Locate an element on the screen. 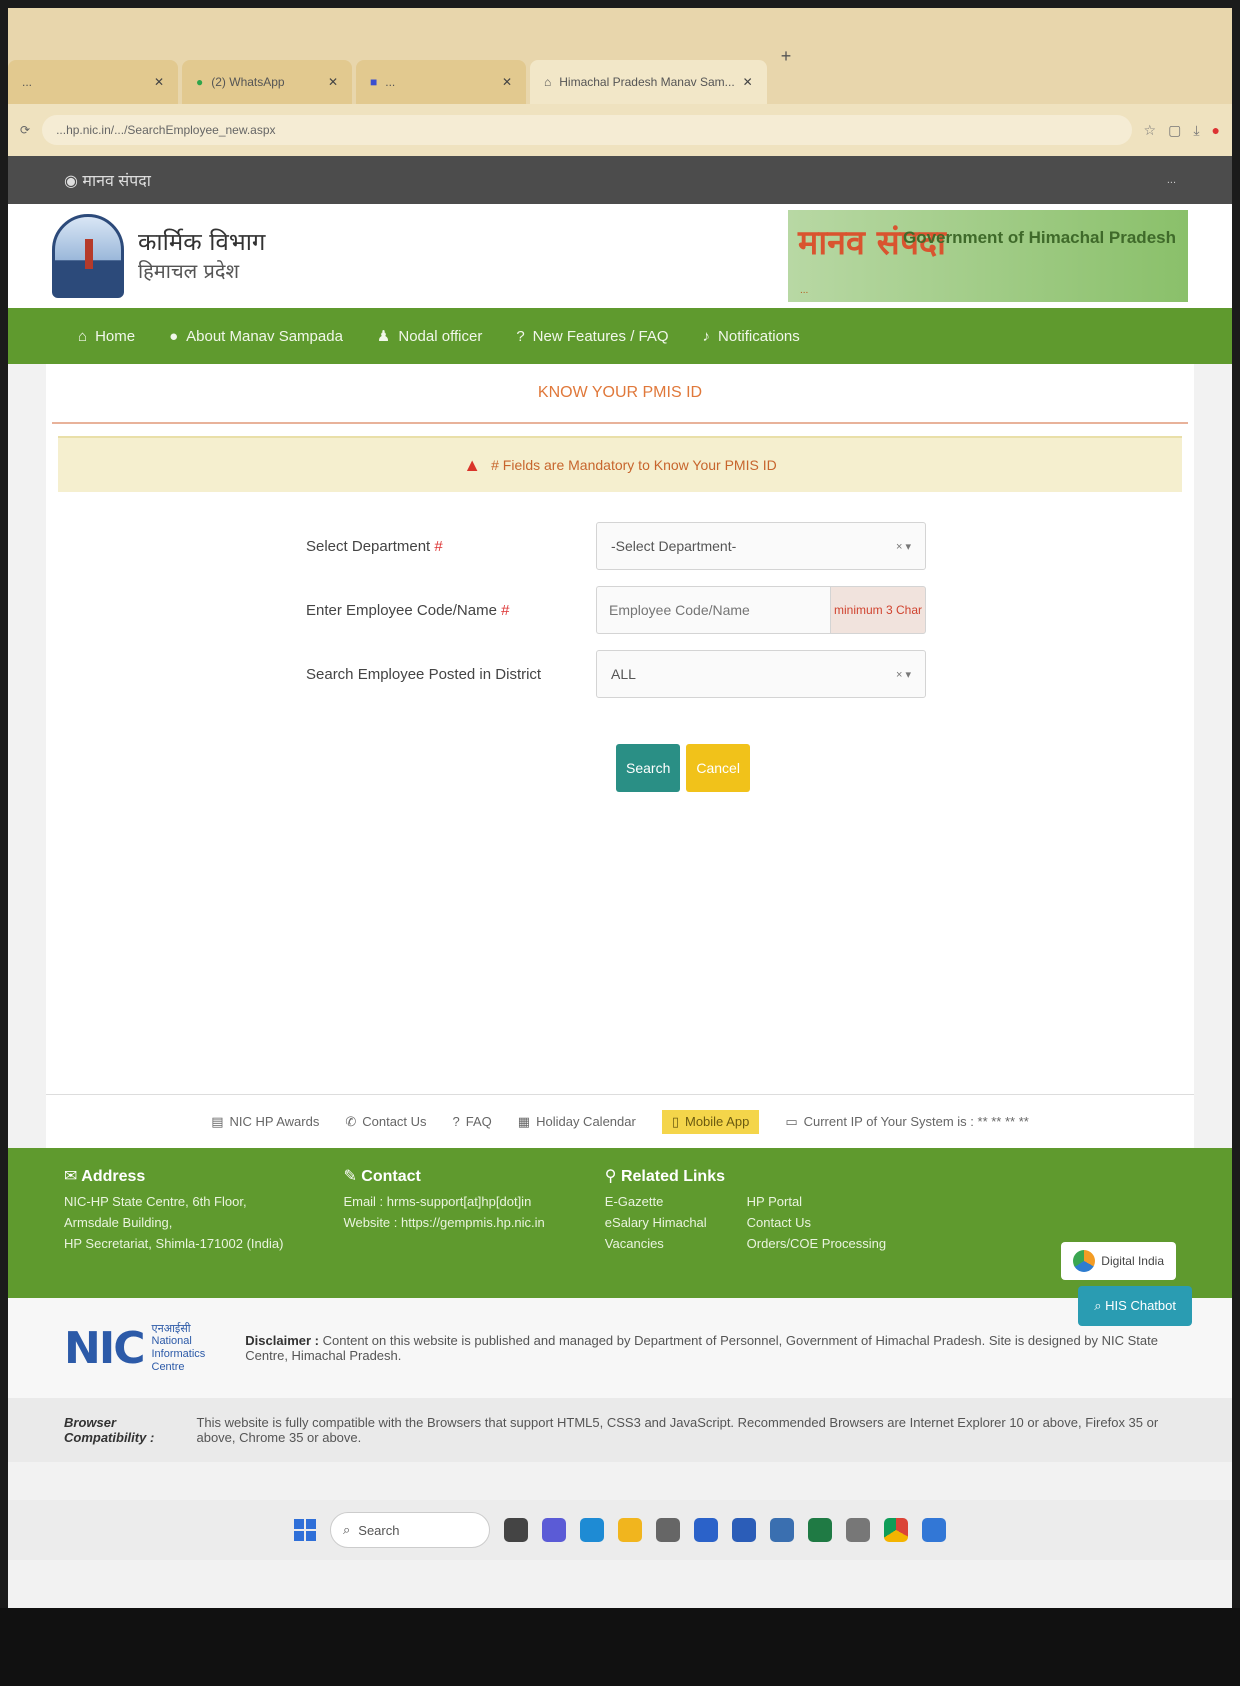  calculator-icon is located at coordinates (668, 1530).